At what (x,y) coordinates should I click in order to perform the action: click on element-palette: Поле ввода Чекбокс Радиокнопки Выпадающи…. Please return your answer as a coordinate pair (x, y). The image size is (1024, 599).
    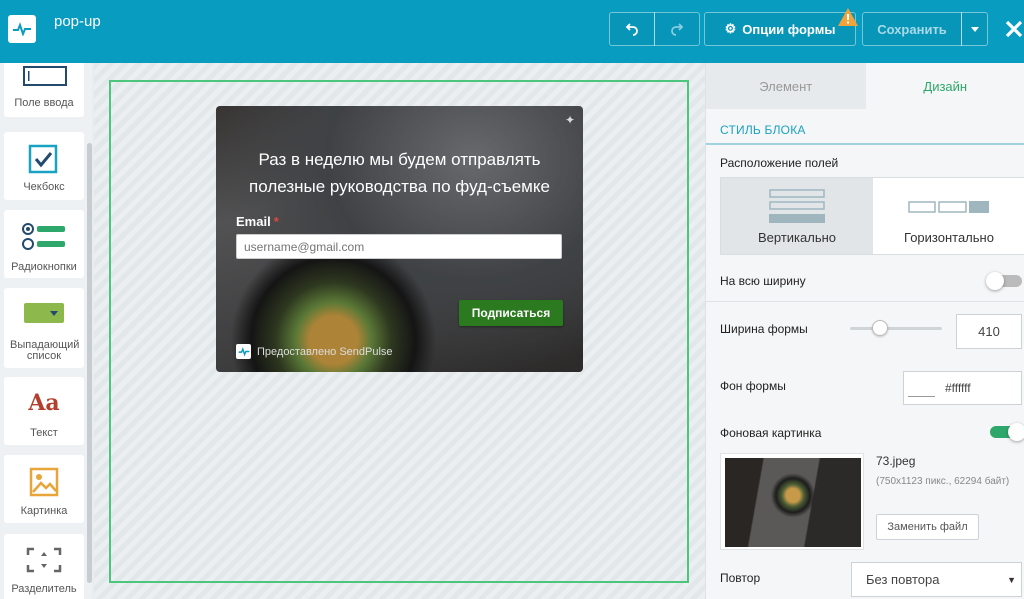
    Looking at the image, I should click on (46, 331).